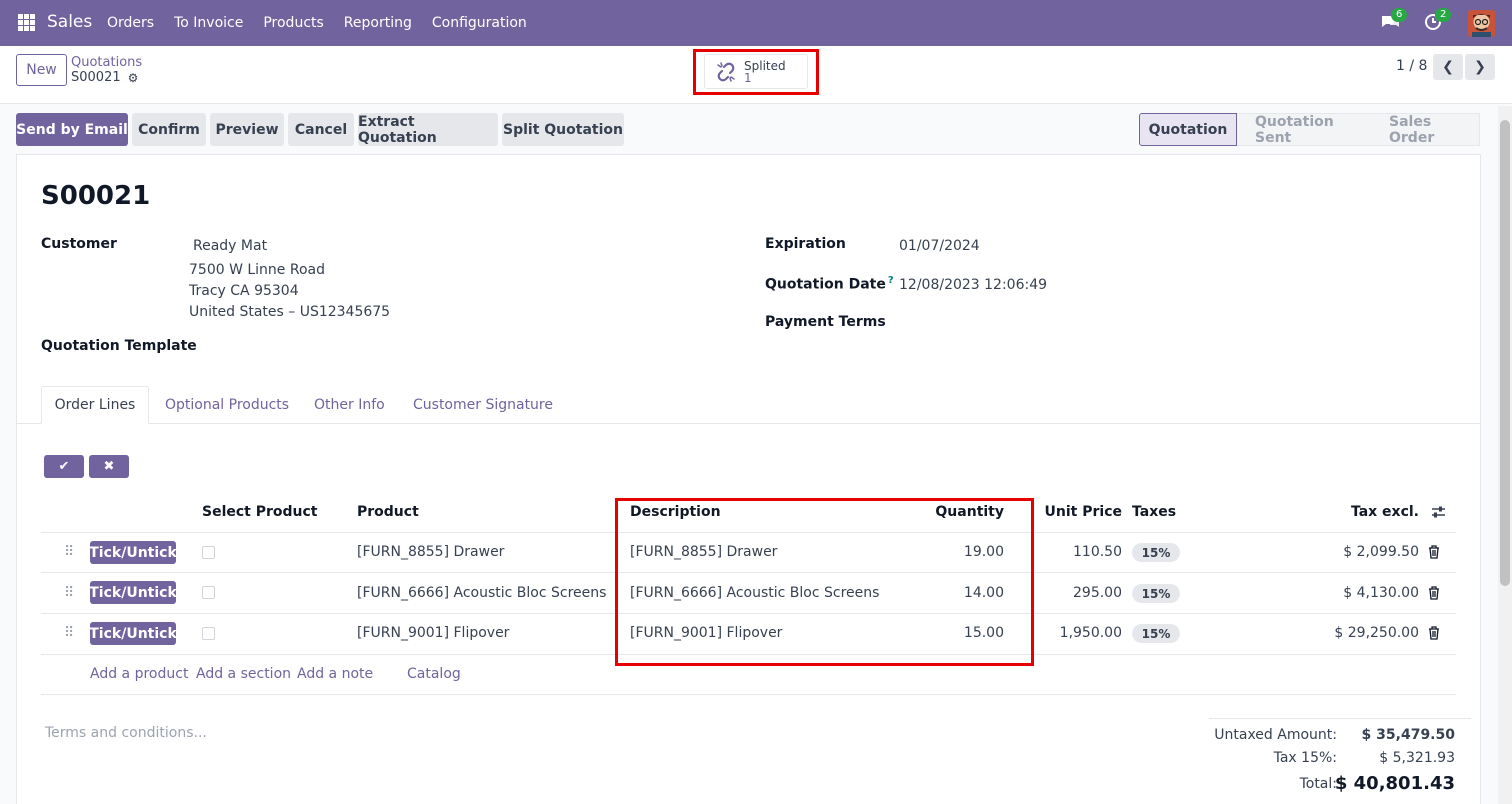 This screenshot has height=804, width=1512. Describe the element at coordinates (349, 405) in the screenshot. I see `tab-other-info: Other Info` at that location.